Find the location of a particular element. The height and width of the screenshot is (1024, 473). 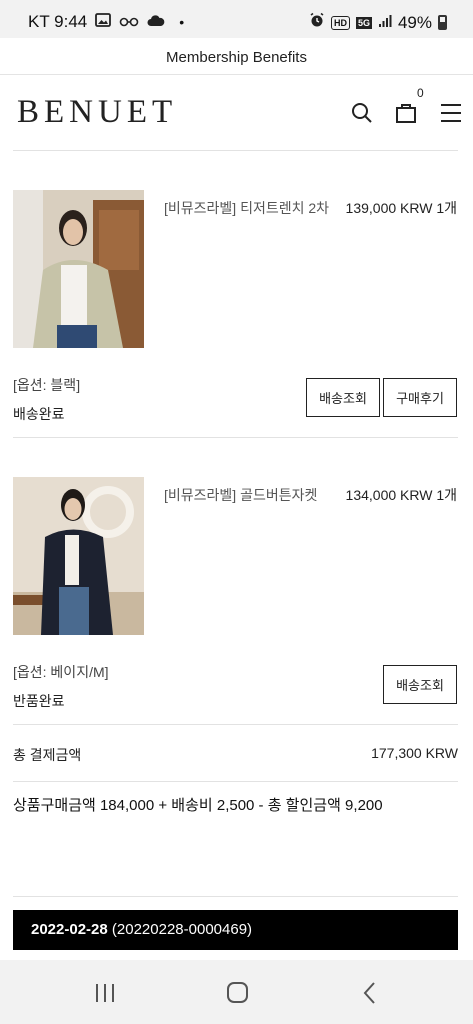

home-icon is located at coordinates (237, 993).